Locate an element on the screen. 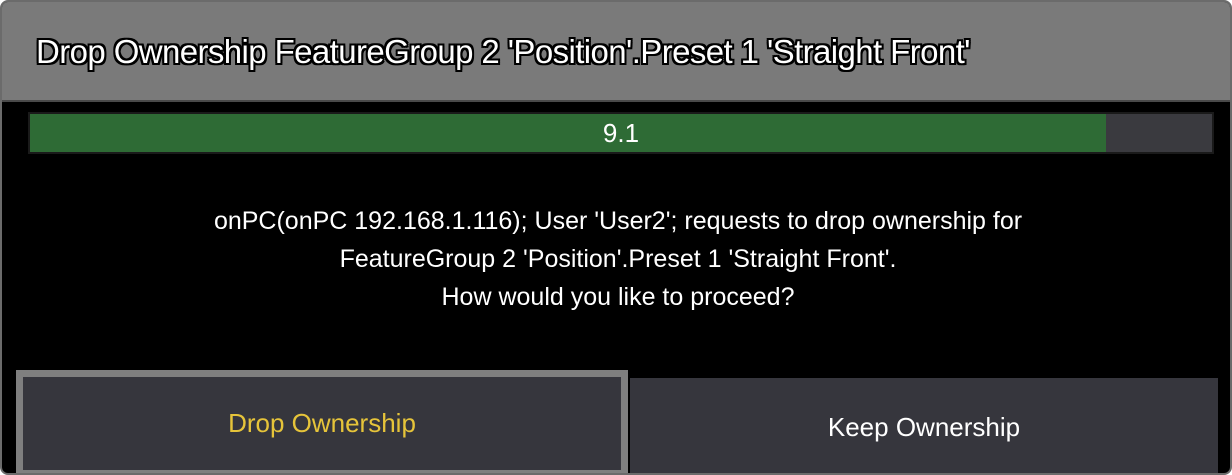 This screenshot has width=1232, height=475. countdown-progress-label: 9.1 is located at coordinates (621, 133).